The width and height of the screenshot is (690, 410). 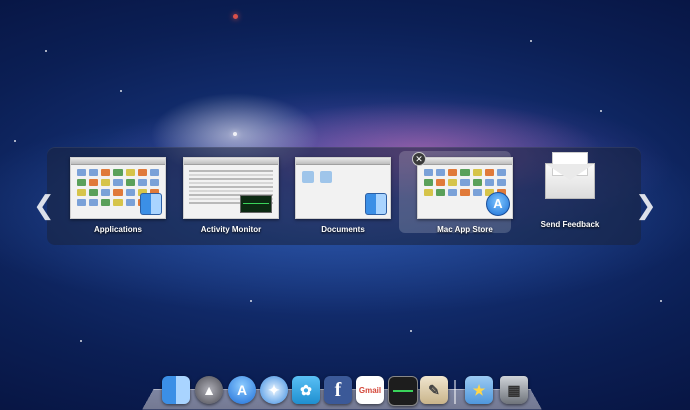 I want to click on documents-thumbnail, so click(x=343, y=188).